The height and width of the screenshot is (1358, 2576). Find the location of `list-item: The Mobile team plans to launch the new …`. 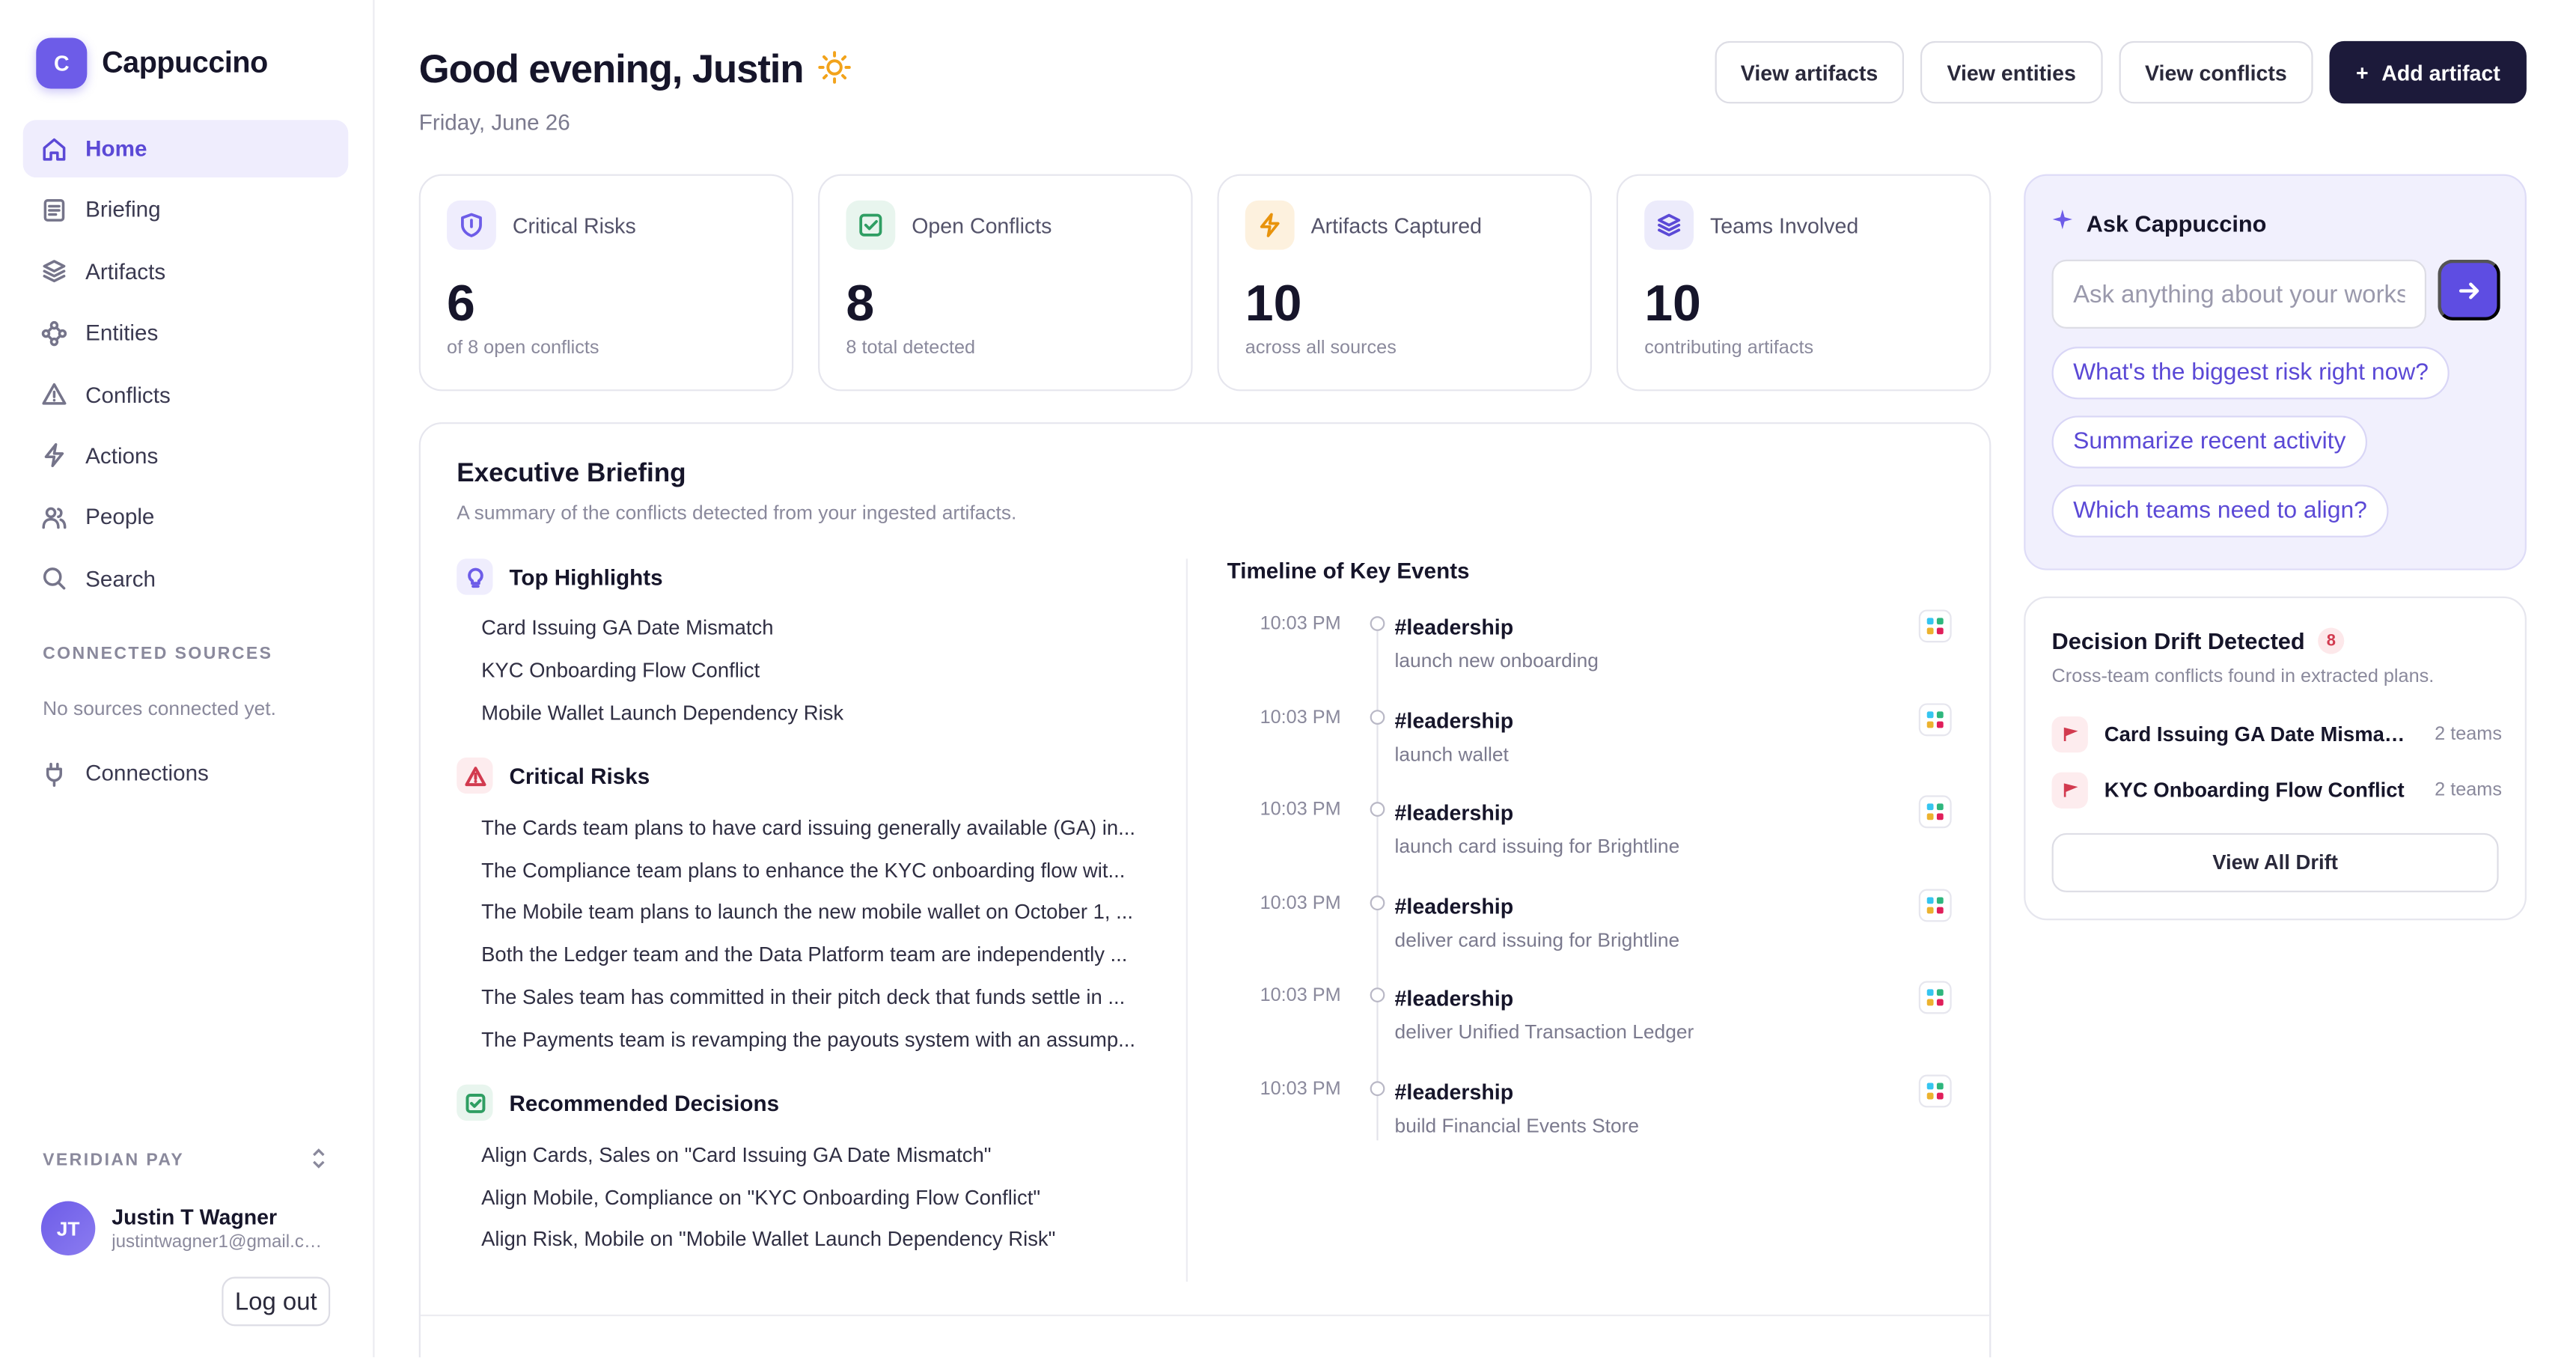

list-item: The Mobile team plans to launch the new … is located at coordinates (814, 912).